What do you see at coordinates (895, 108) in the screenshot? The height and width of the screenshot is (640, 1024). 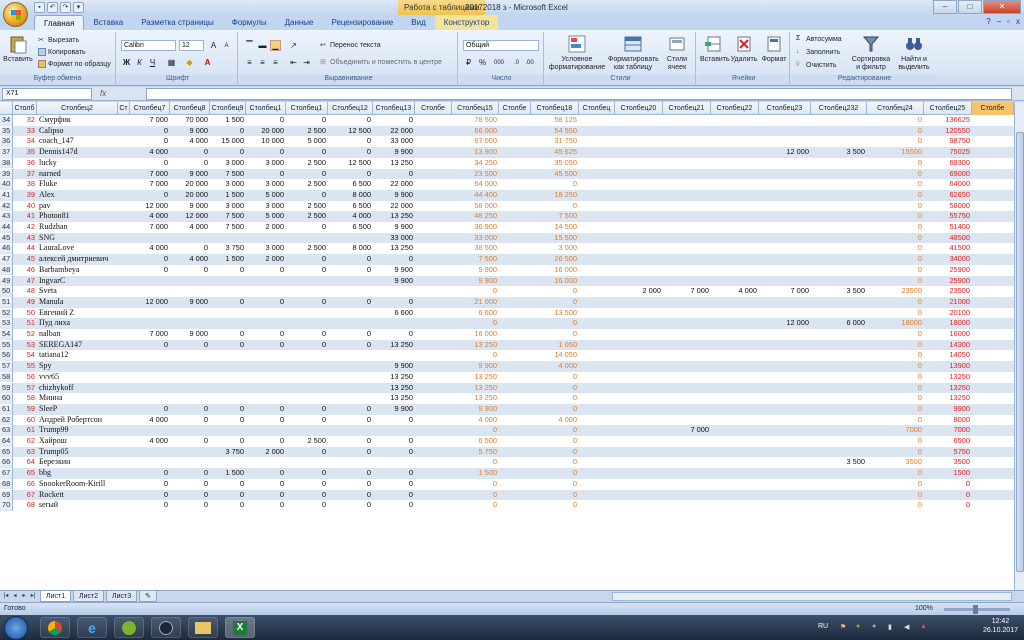 I see `column-header: Столбец24` at bounding box center [895, 108].